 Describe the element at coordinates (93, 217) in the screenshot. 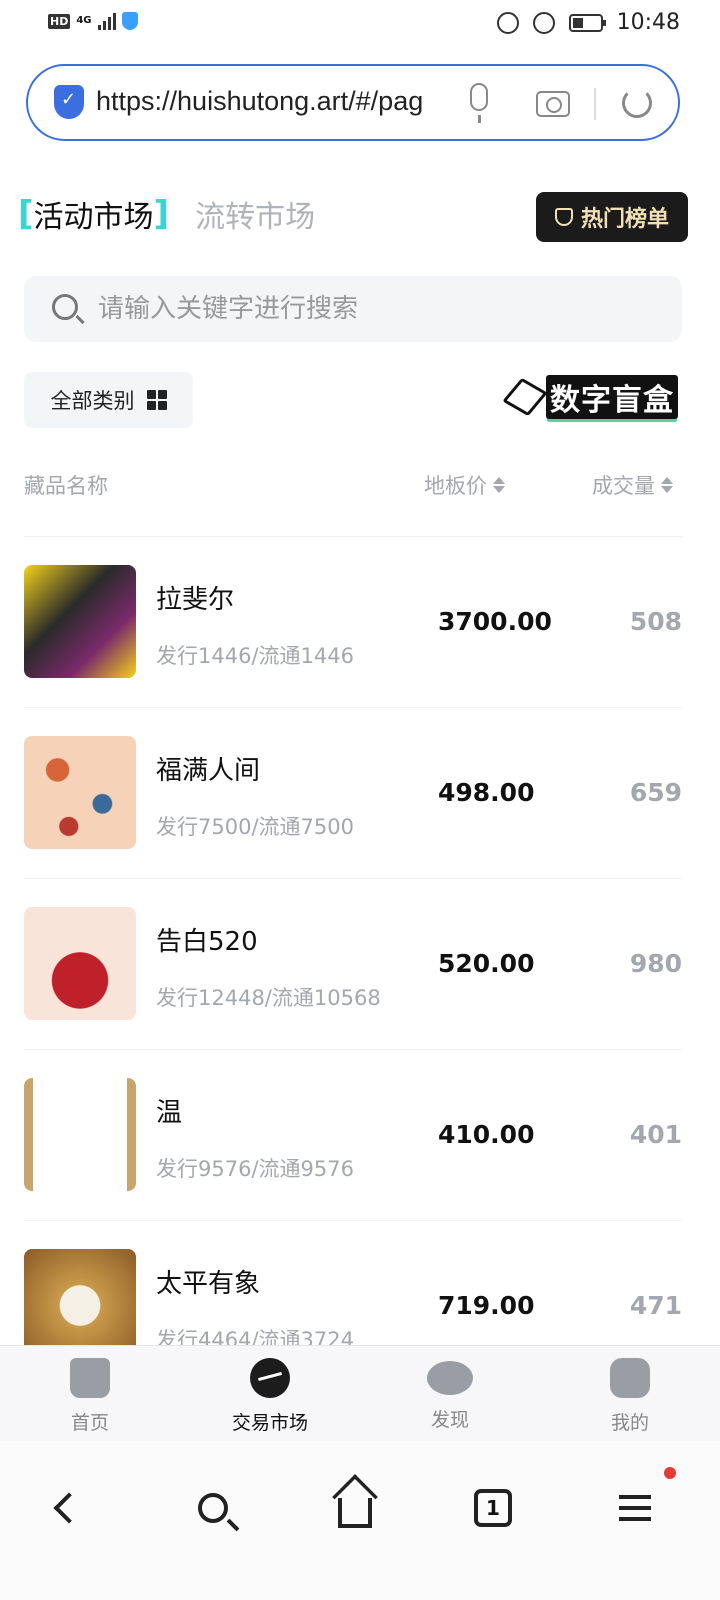

I see `tab-activity-market-label: 活动市场` at that location.